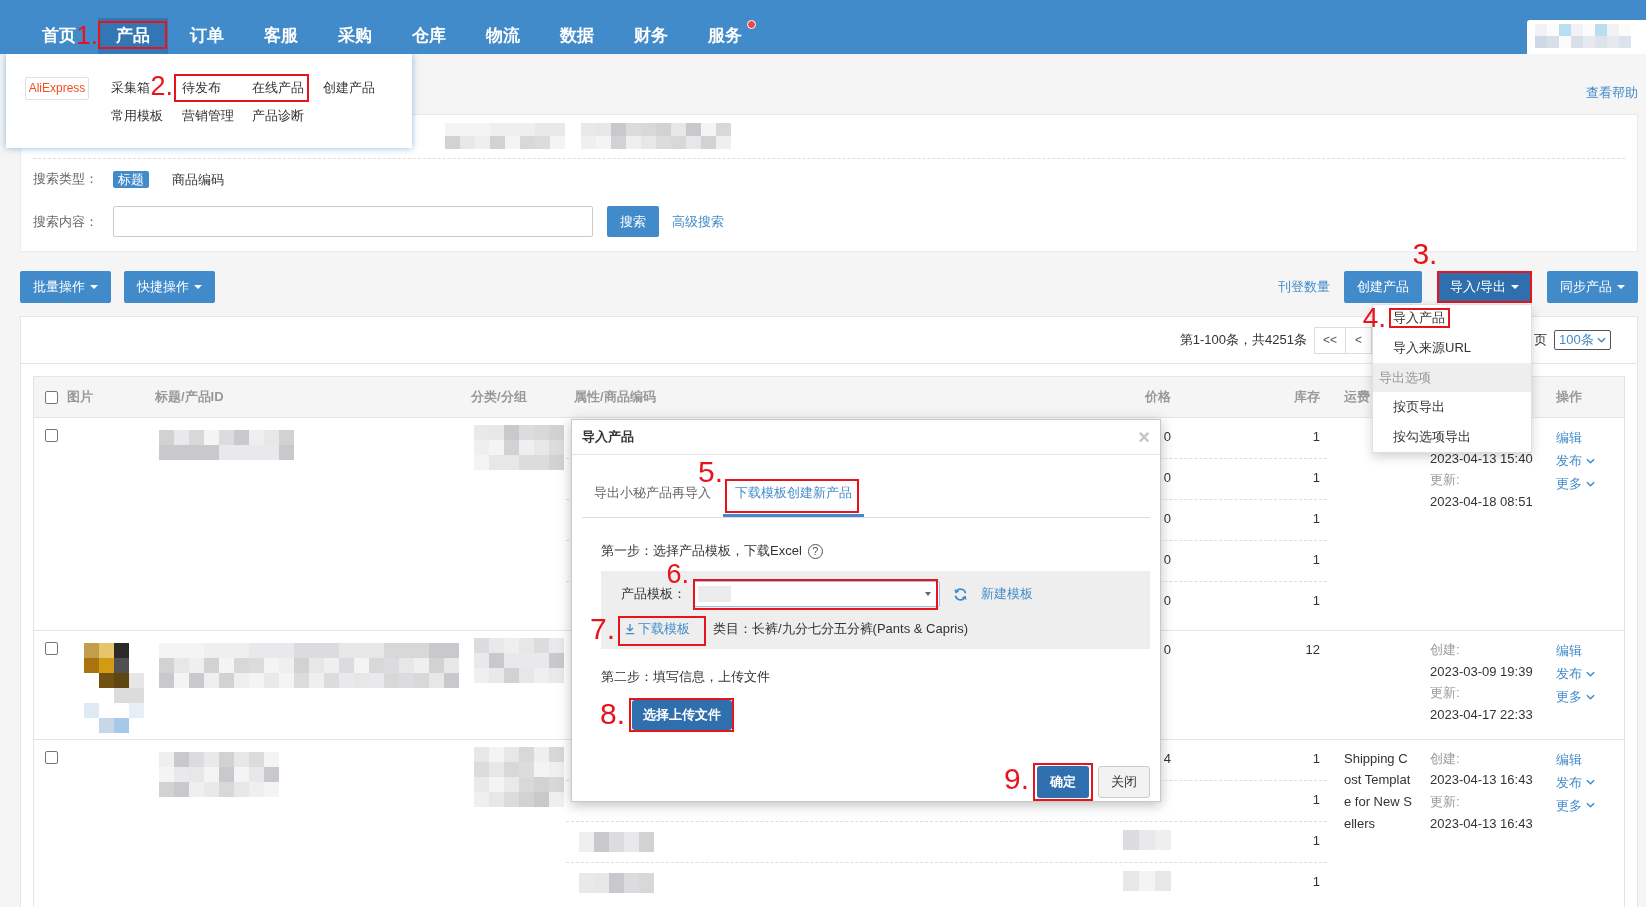 Image resolution: width=1646 pixels, height=907 pixels. Describe the element at coordinates (1432, 437) in the screenshot. I see `menu-item: 按勾选项导出` at that location.